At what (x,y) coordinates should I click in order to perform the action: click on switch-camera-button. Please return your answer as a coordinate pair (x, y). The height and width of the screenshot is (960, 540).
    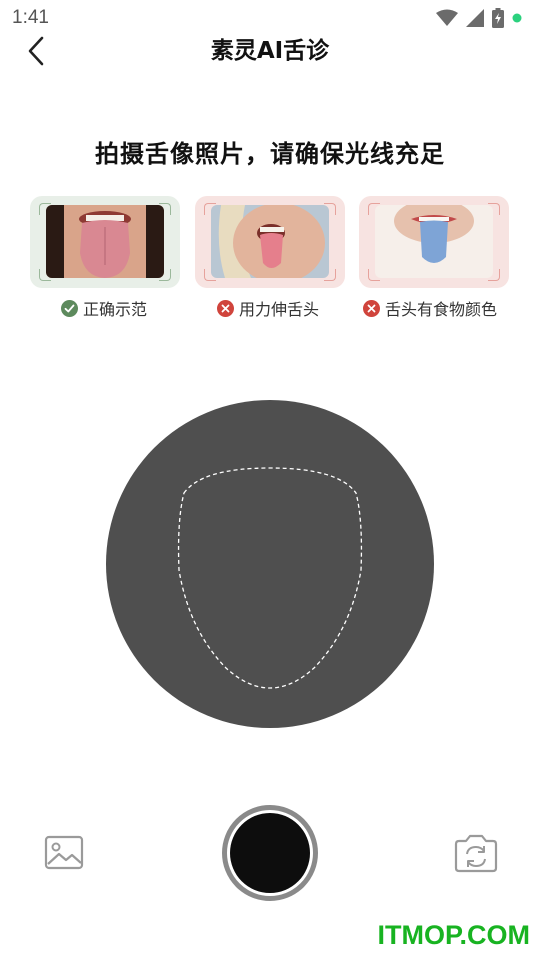
    Looking at the image, I should click on (476, 853).